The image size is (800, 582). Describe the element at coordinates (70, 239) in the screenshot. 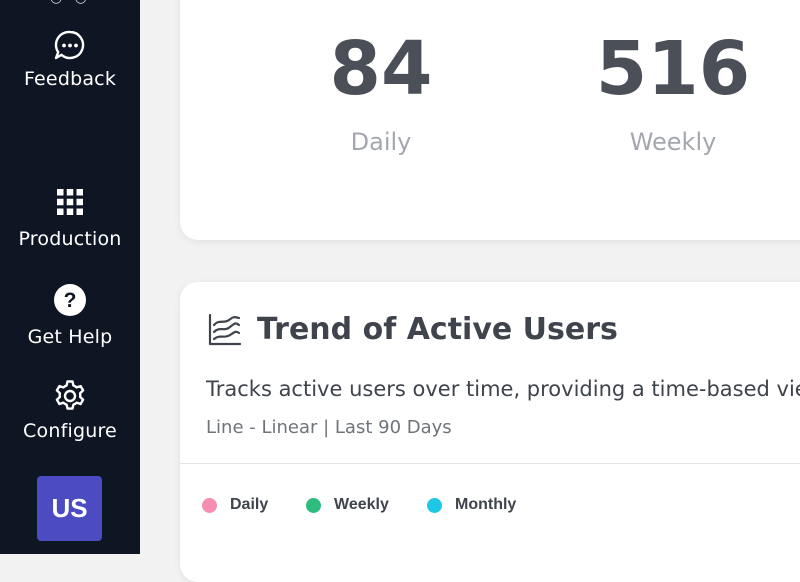

I see `sidebar-item-label: Production` at that location.